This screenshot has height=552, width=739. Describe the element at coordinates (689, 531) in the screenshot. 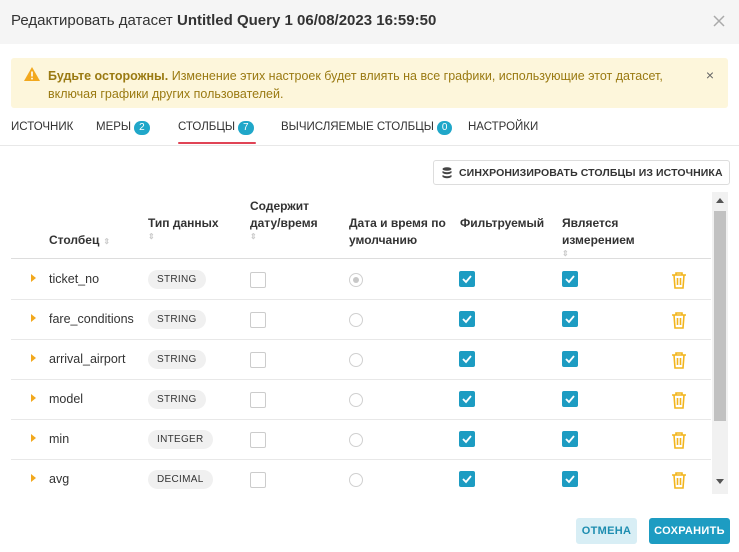

I see `save-button: СОХРАНИТЬ` at that location.